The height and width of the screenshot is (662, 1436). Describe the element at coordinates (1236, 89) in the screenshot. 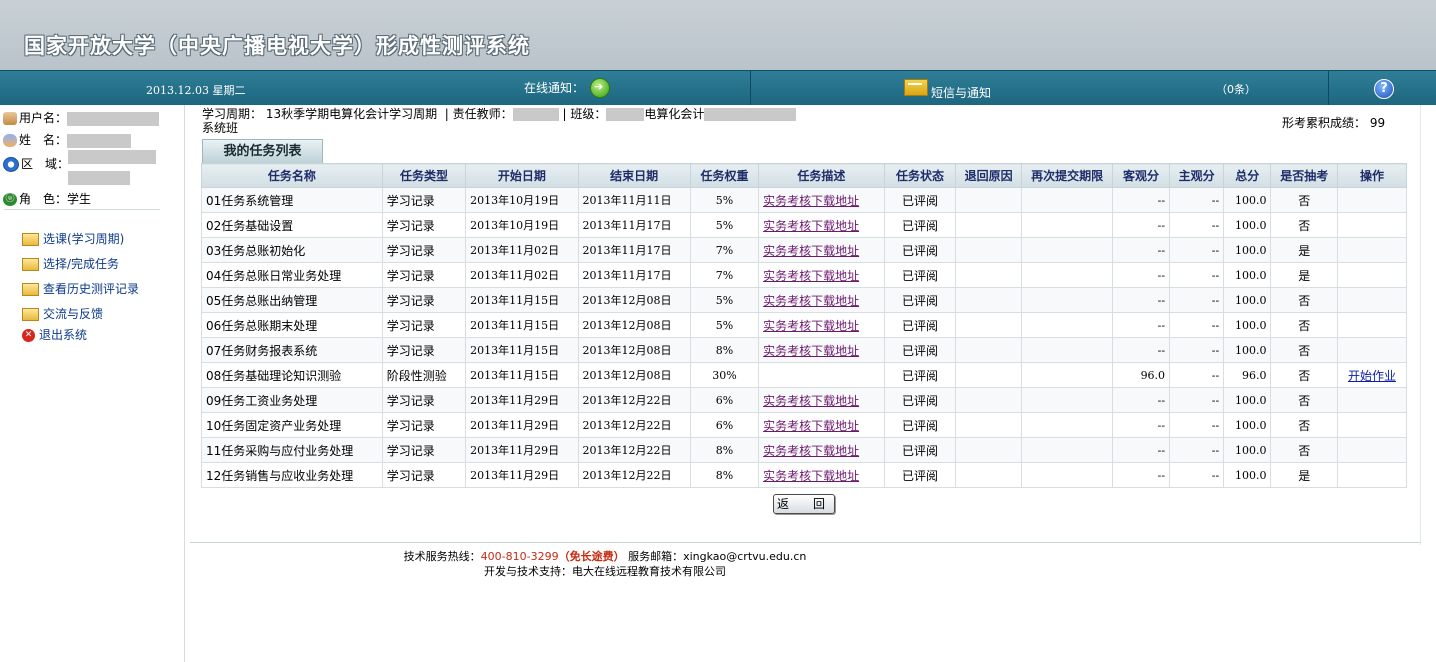

I see `message-count: （0条）` at that location.